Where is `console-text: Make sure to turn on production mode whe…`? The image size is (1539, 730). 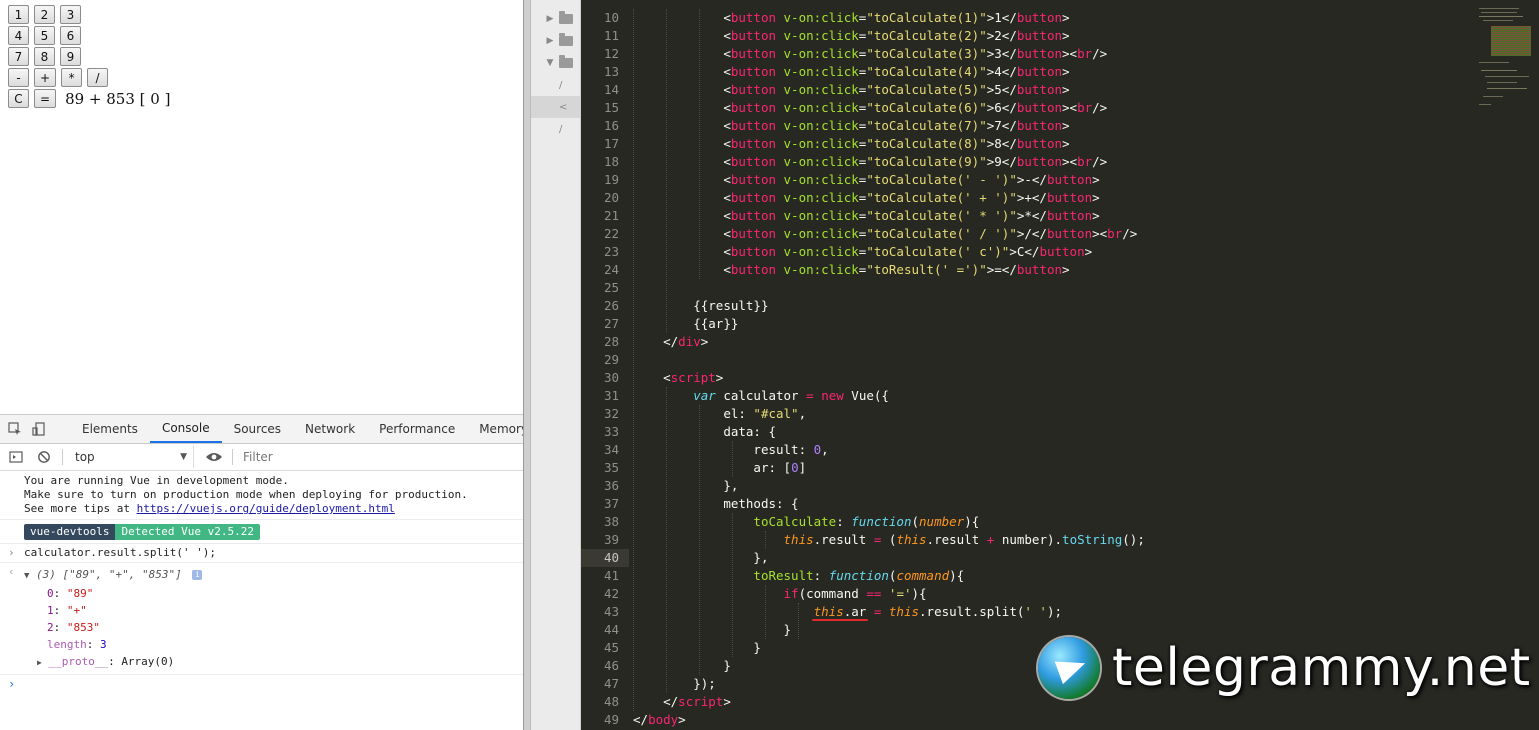 console-text: Make sure to turn on production mode whe… is located at coordinates (246, 494).